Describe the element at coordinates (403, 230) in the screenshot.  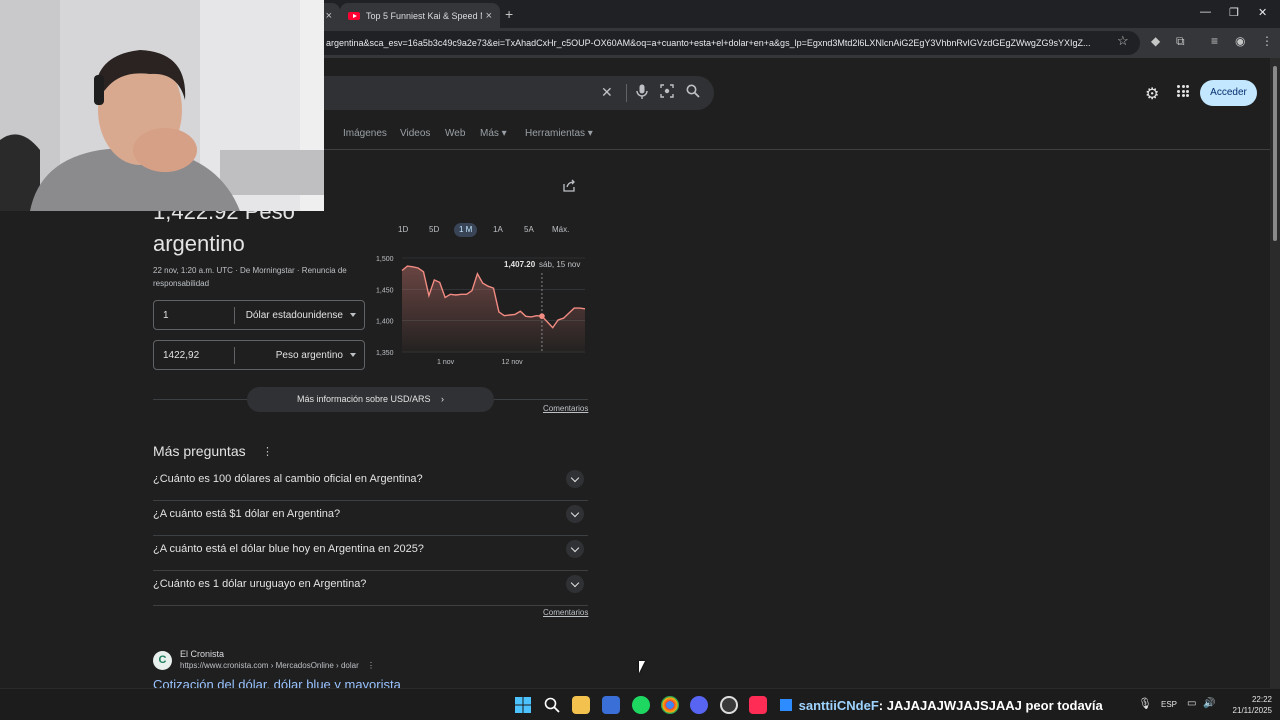
I see `range-1d: 1D` at that location.